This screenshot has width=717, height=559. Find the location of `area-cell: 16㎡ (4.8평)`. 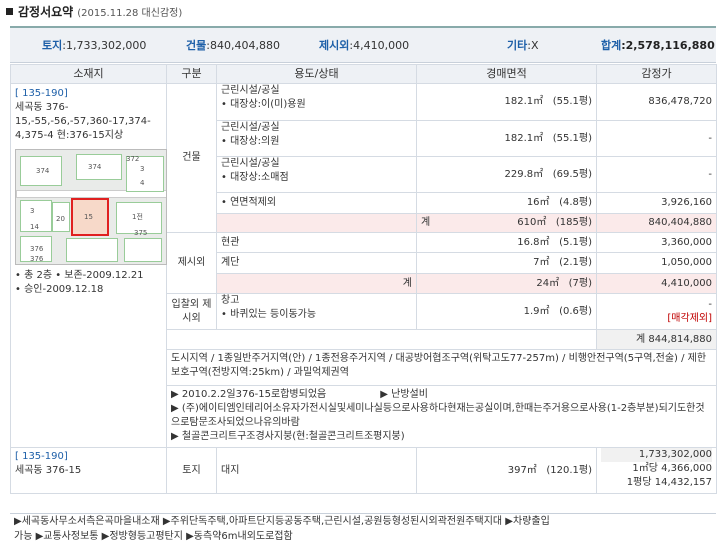

area-cell: 16㎡ (4.8평) is located at coordinates (506, 203).